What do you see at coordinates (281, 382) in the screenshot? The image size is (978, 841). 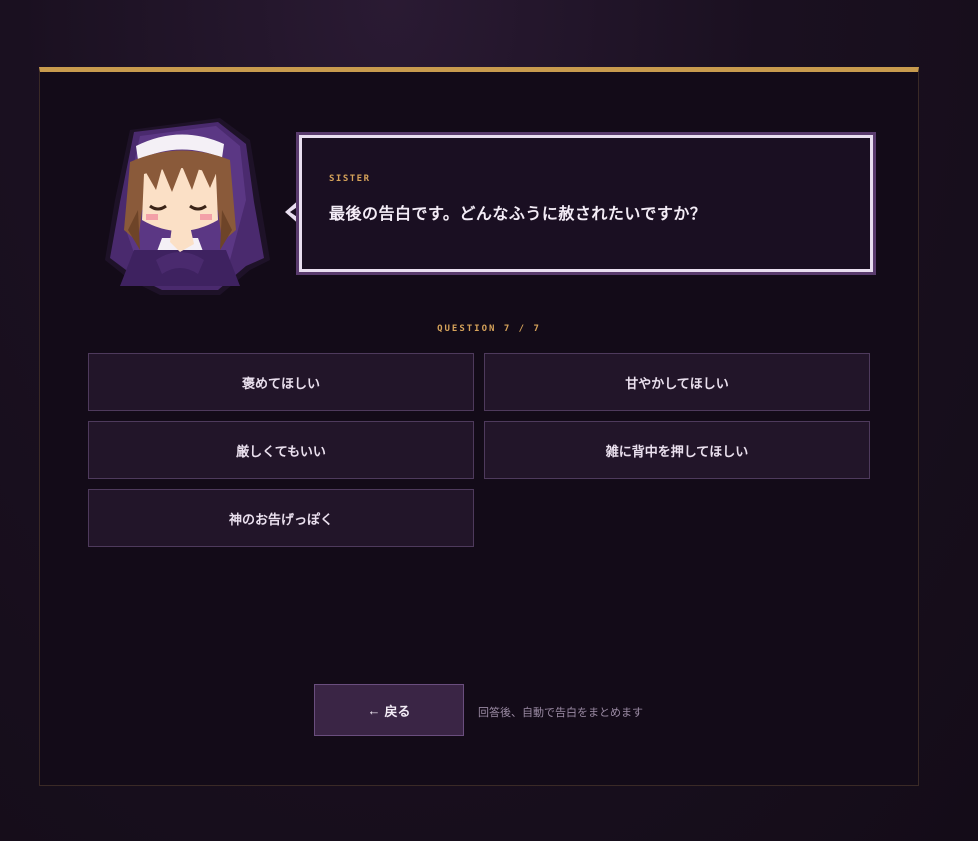 I see `answer-option-1: 褒めてほしい` at bounding box center [281, 382].